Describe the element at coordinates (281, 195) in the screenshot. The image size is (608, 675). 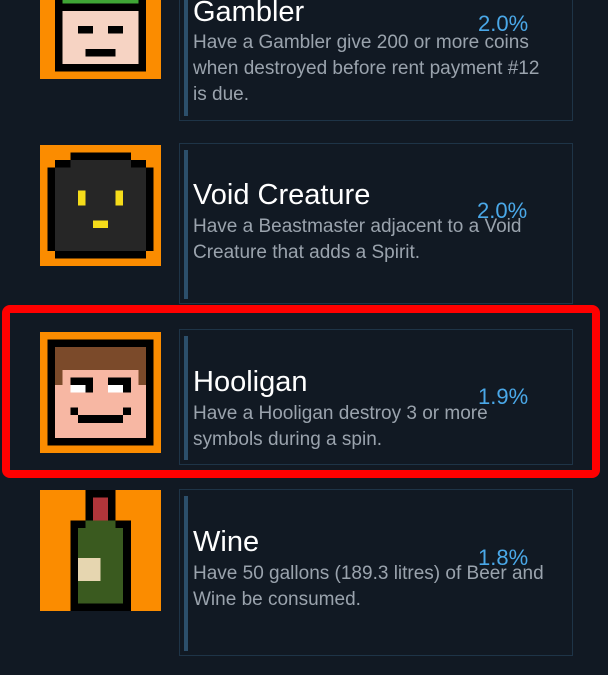
I see `achievement-title: Void Creature` at that location.